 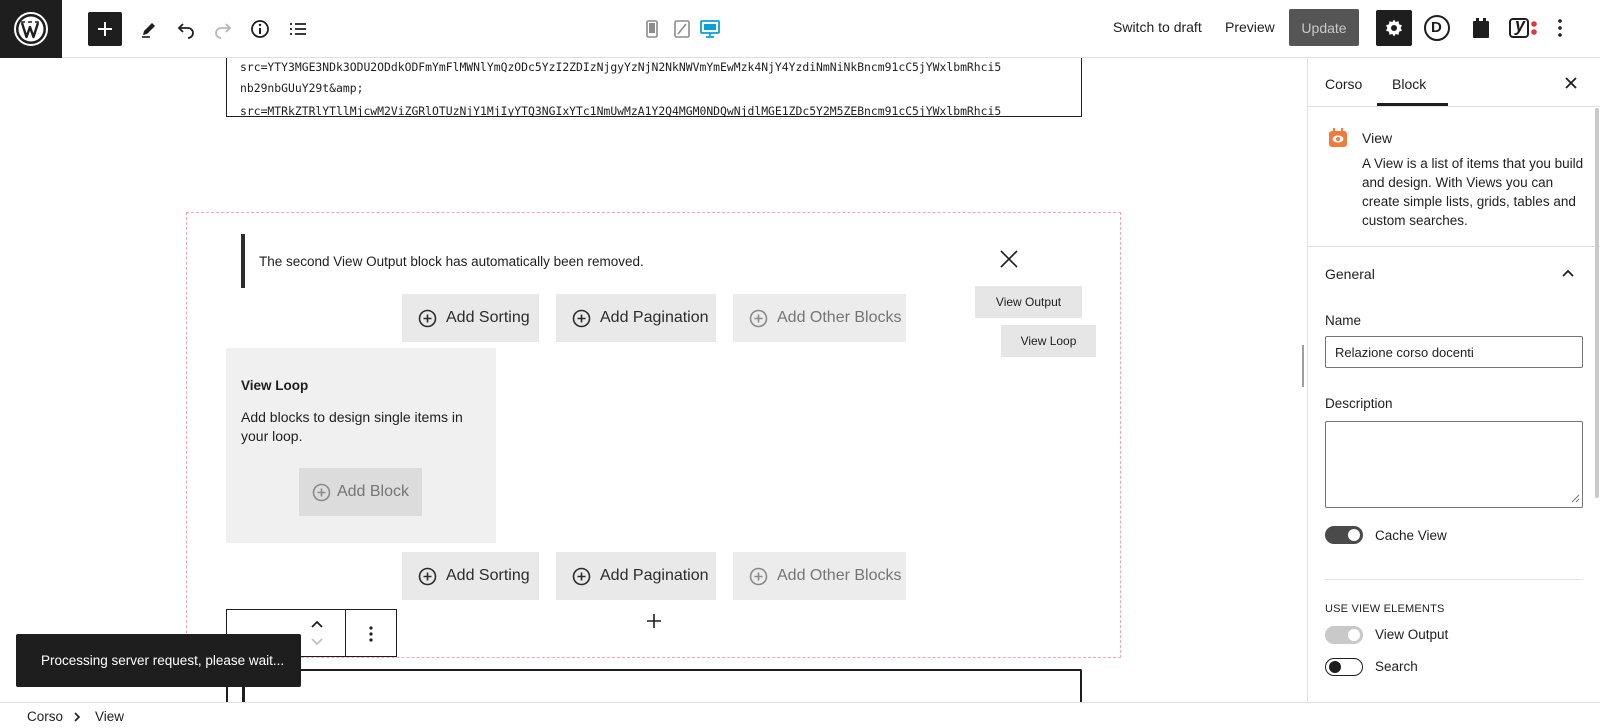 What do you see at coordinates (77, 717) in the screenshot?
I see `chevron-right-icon` at bounding box center [77, 717].